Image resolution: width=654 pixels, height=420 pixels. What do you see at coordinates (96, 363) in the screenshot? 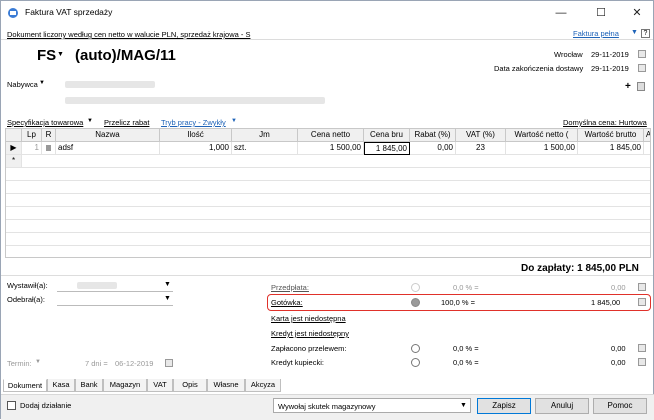
I see `term-days: 7 dni =` at bounding box center [96, 363].